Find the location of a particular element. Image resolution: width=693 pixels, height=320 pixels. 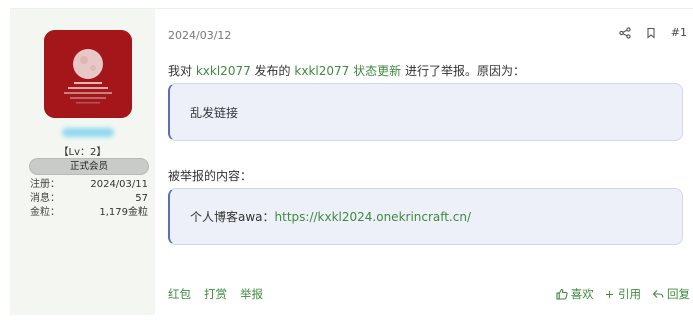

stat-key: 金粒： is located at coordinates (45, 212).